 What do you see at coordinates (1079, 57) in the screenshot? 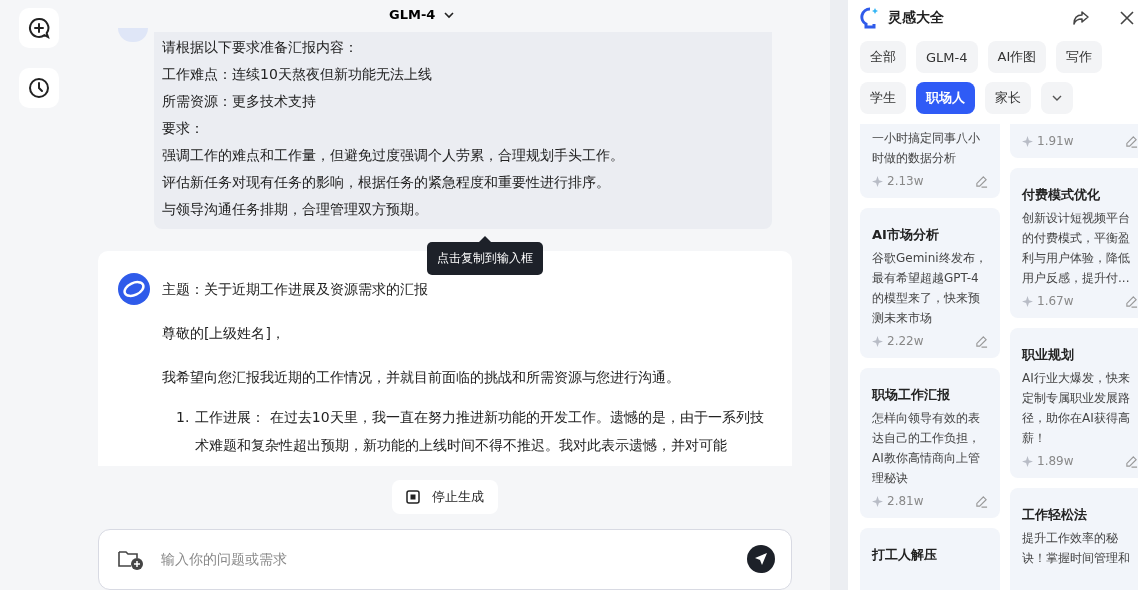
I see `category-chip: 写作` at bounding box center [1079, 57].